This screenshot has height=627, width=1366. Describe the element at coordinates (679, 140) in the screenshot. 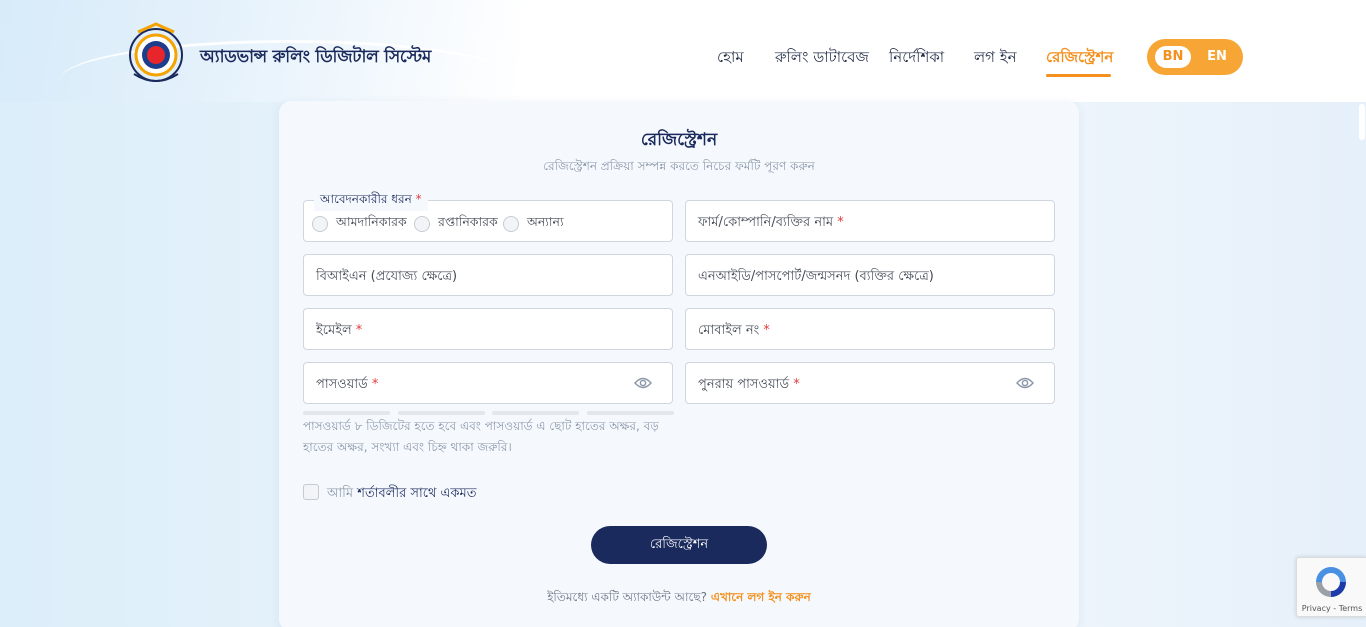

I see `form-title: রেজিস্ট্রেশন` at that location.